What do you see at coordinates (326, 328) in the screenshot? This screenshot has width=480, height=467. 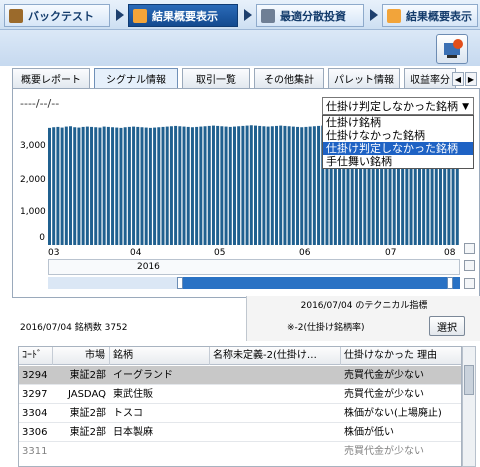 I see `technical-name: ※-2(仕掛け銘柄率)` at bounding box center [326, 328].